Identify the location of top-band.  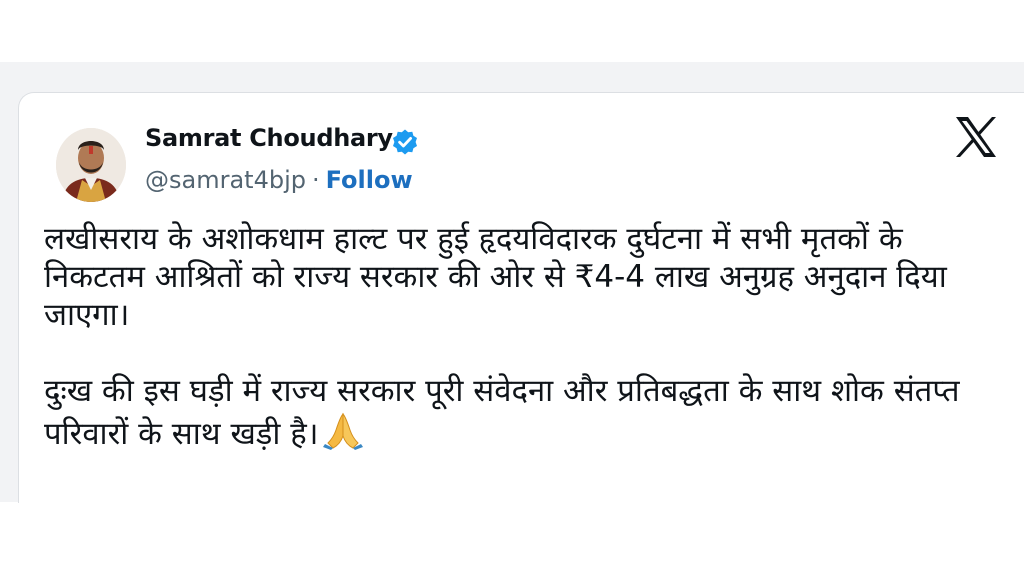
(512, 31).